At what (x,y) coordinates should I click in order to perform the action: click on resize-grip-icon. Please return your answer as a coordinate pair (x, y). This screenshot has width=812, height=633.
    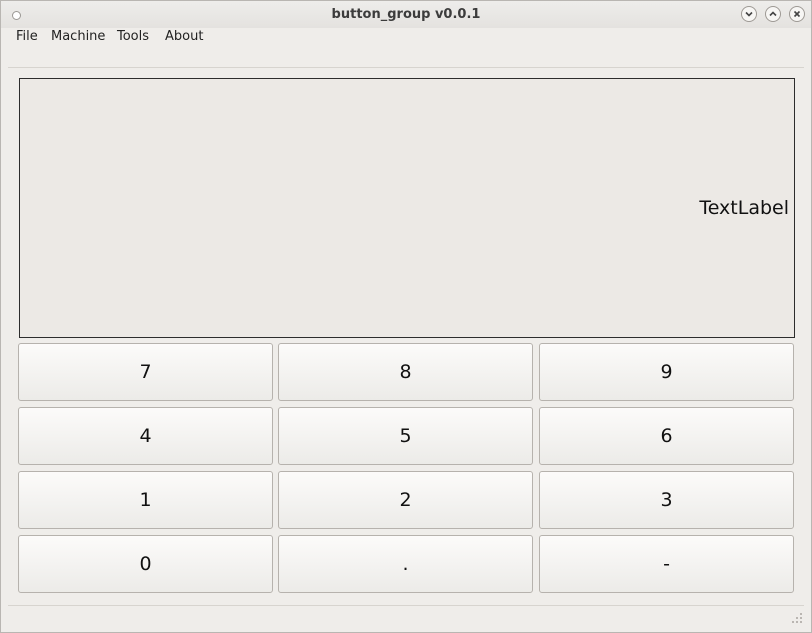
    Looking at the image, I should click on (797, 618).